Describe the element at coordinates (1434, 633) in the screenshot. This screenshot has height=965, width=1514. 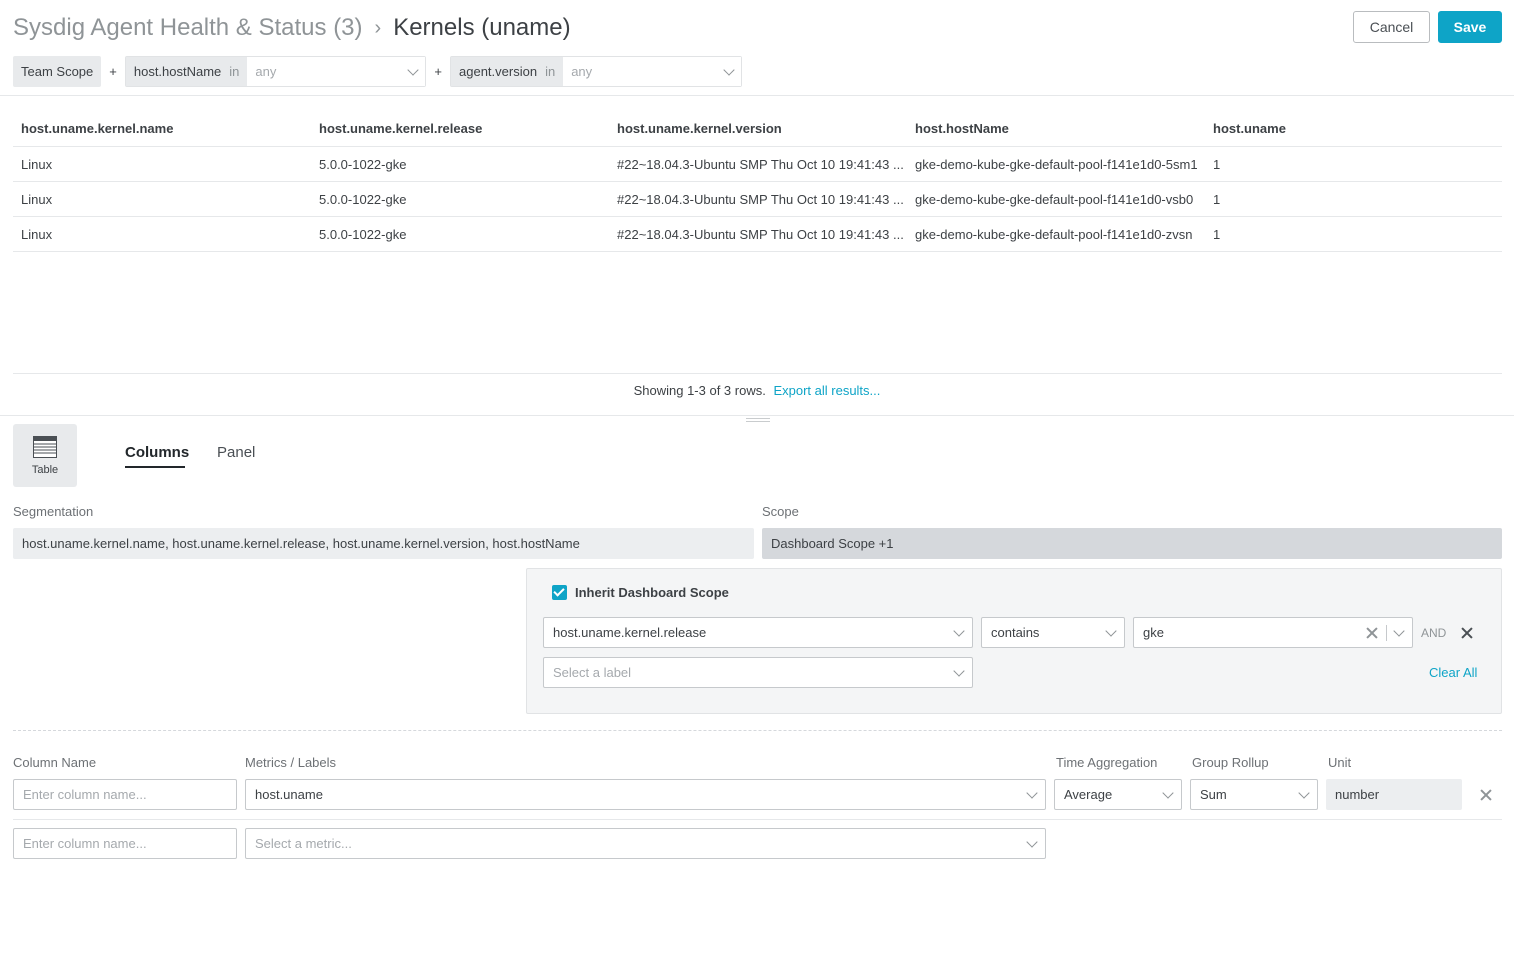
I see `and-label: AND` at that location.